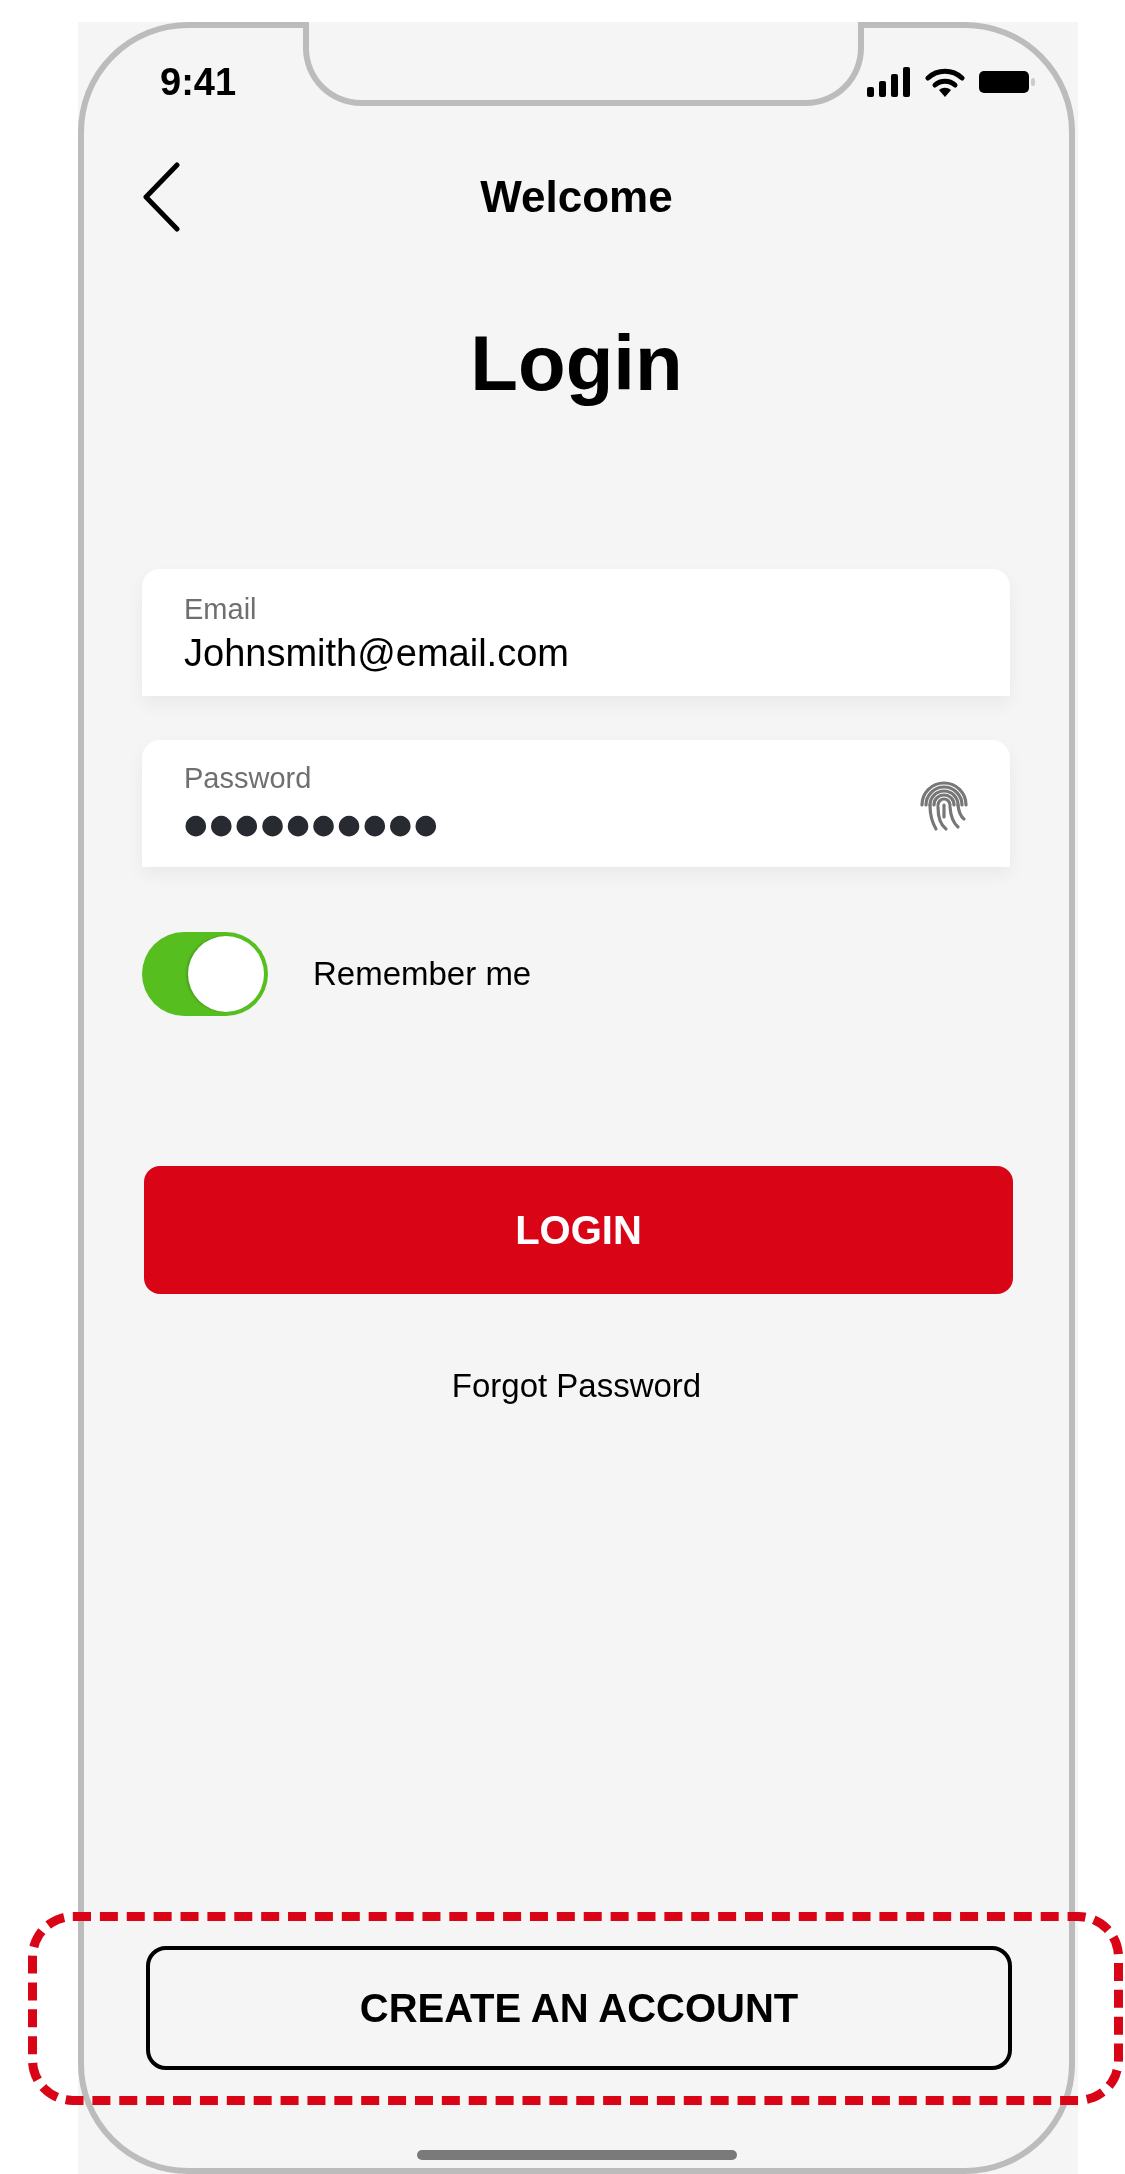  Describe the element at coordinates (578, 1230) in the screenshot. I see `login-button: LOGIN` at that location.